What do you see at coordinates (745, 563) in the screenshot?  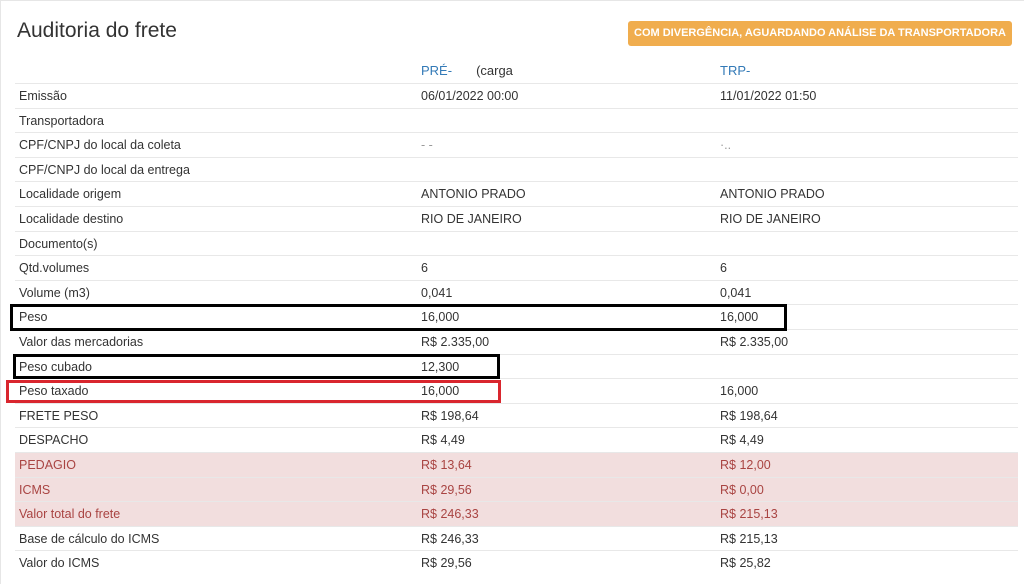 I see `row-value-trp: R$ 25,82` at bounding box center [745, 563].